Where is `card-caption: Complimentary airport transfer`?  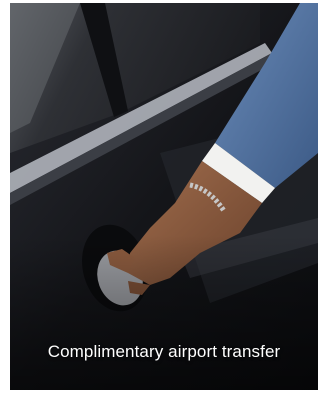 card-caption: Complimentary airport transfer is located at coordinates (164, 351).